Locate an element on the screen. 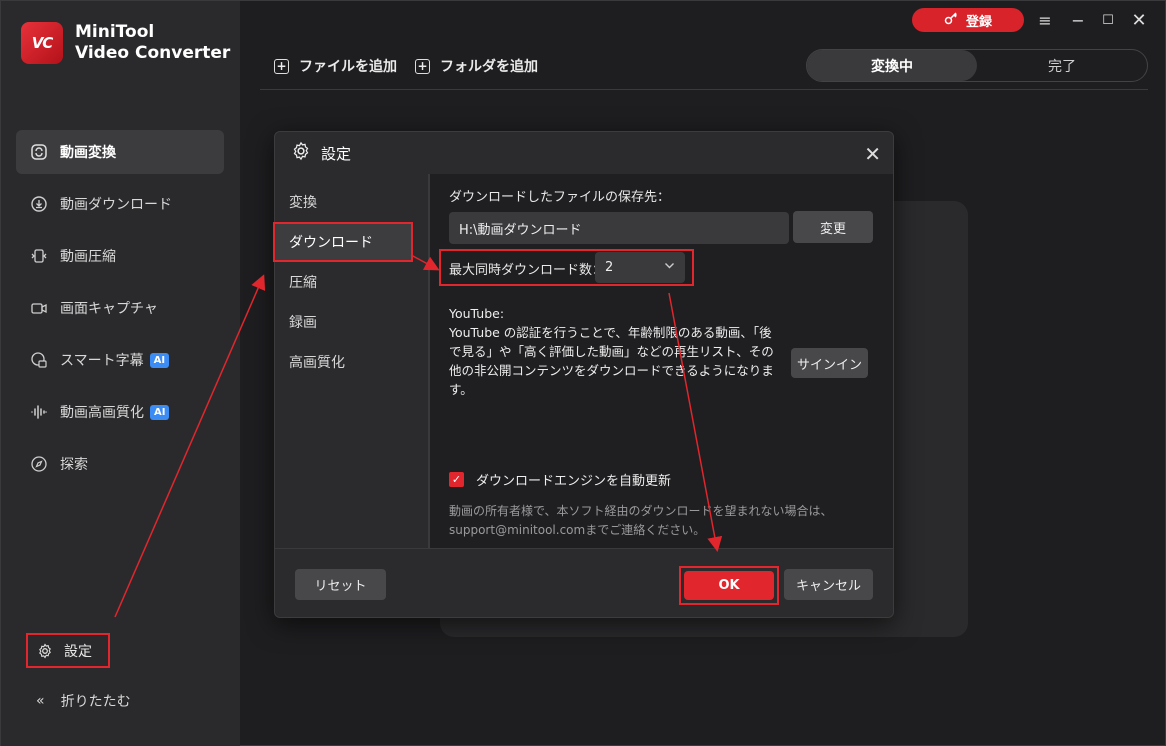  save-path-field: H:\動画ダウンロード is located at coordinates (619, 228).